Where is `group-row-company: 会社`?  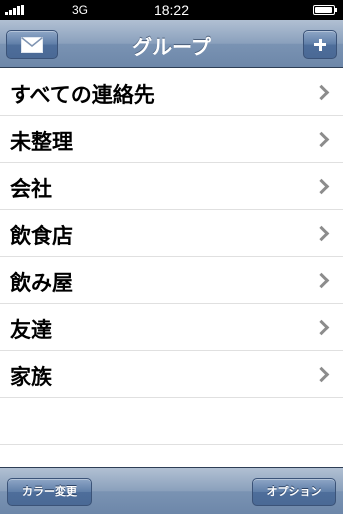 group-row-company: 会社 is located at coordinates (171, 186).